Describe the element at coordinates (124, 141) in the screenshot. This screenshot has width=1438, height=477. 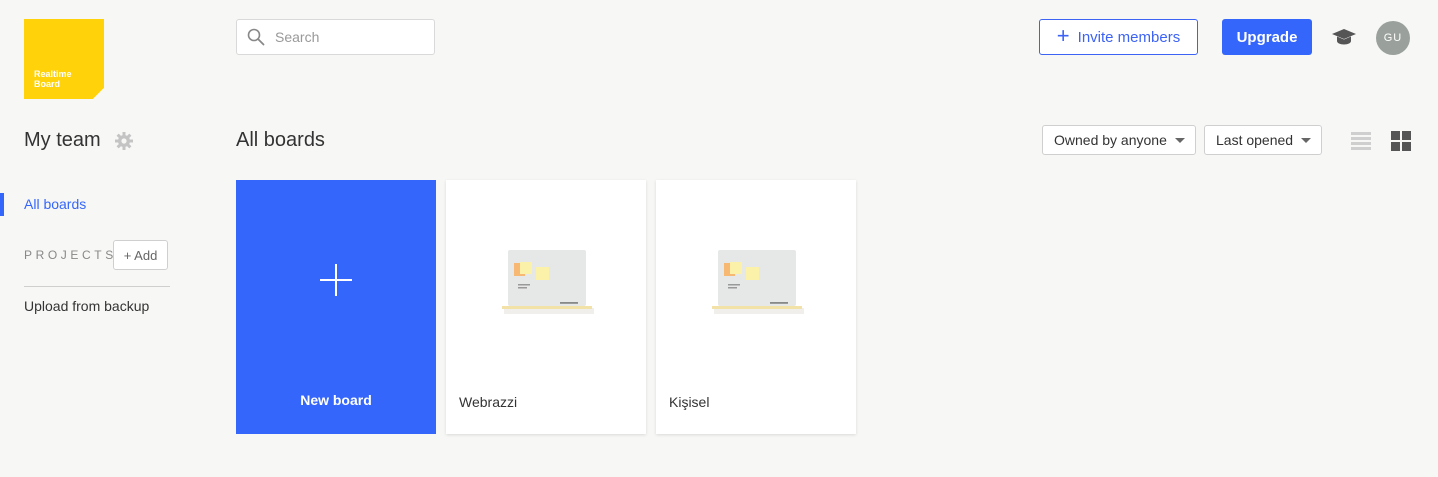
I see `gear-icon` at that location.